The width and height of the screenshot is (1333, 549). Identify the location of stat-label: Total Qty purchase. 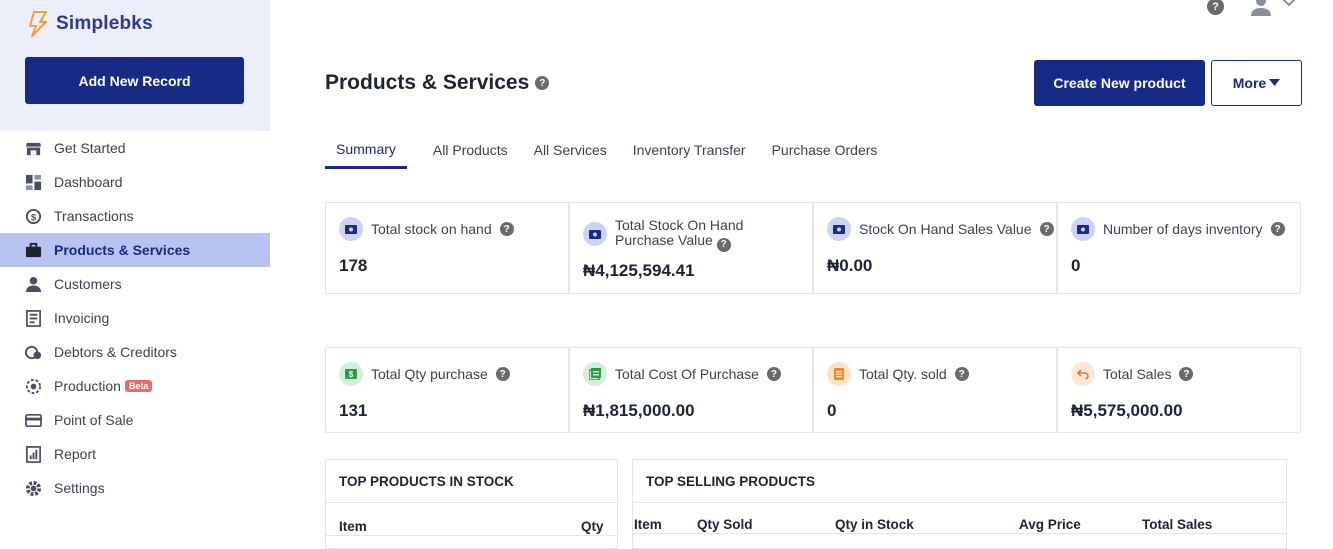
(429, 373).